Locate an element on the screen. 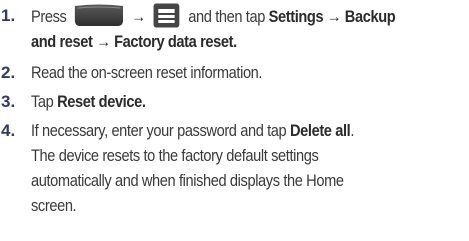 The width and height of the screenshot is (469, 241). step-text-then-tap: and then tap is located at coordinates (226, 16).